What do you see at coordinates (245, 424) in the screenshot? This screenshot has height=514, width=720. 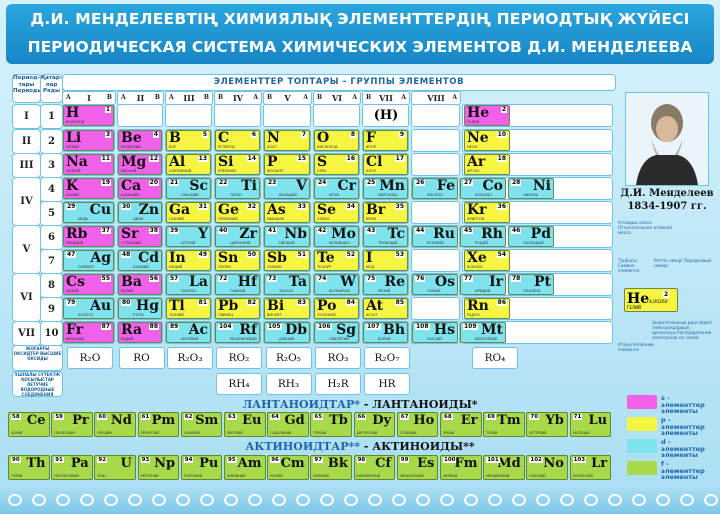 I see `lanthanide-Eu: Eu 63 ЕВРОПИЙ` at bounding box center [245, 424].